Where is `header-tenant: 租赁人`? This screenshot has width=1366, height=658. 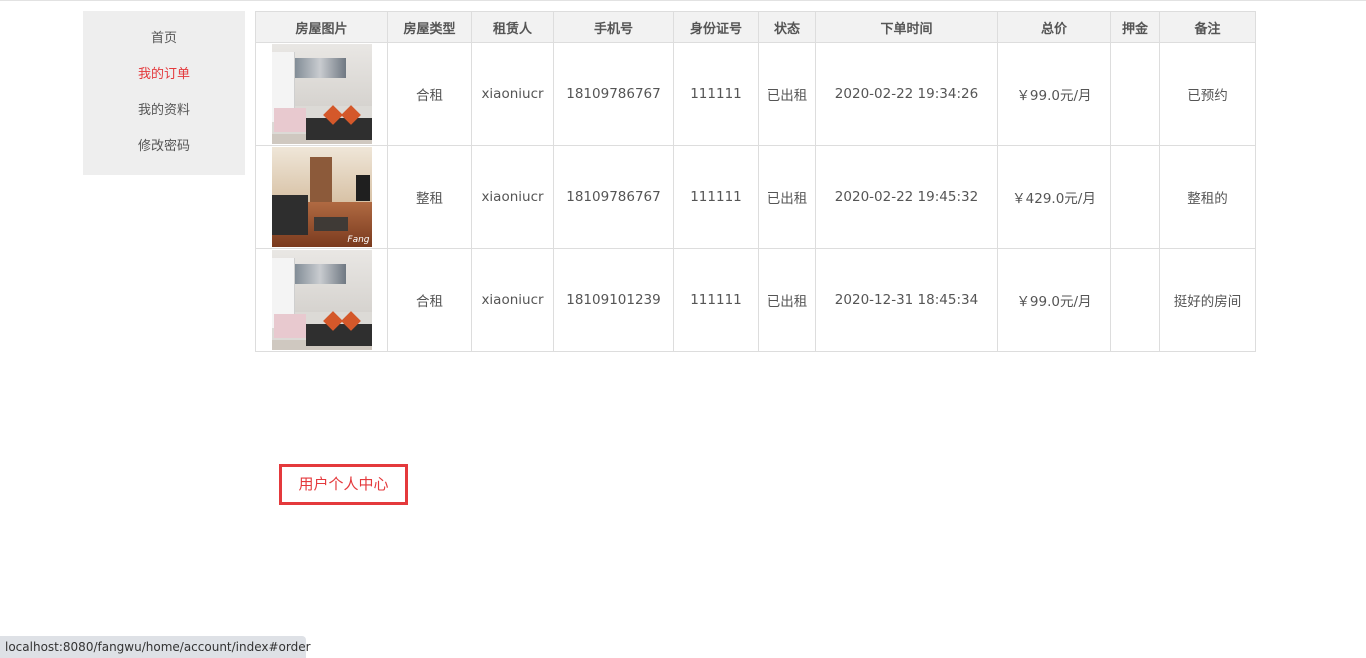
header-tenant: 租赁人 is located at coordinates (512, 27).